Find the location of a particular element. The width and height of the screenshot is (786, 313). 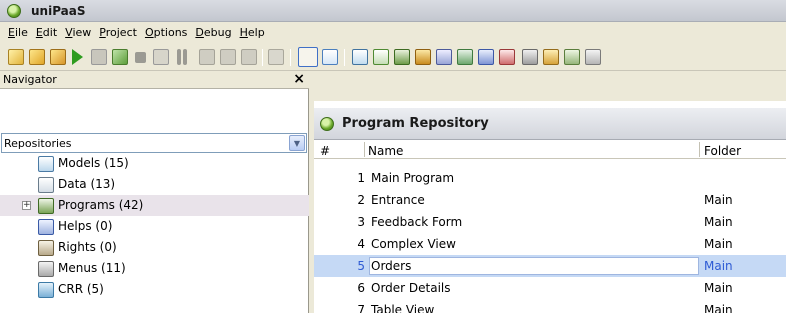

rights-repo-icon is located at coordinates (444, 57).